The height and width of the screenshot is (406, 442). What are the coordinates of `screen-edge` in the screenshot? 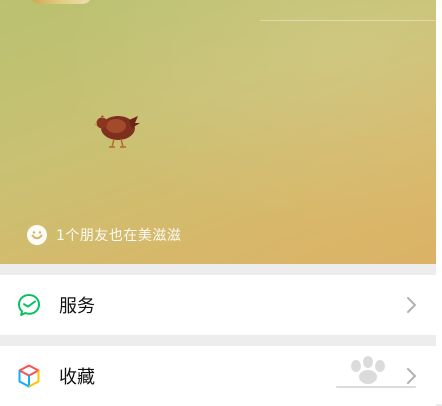 It's located at (439, 202).